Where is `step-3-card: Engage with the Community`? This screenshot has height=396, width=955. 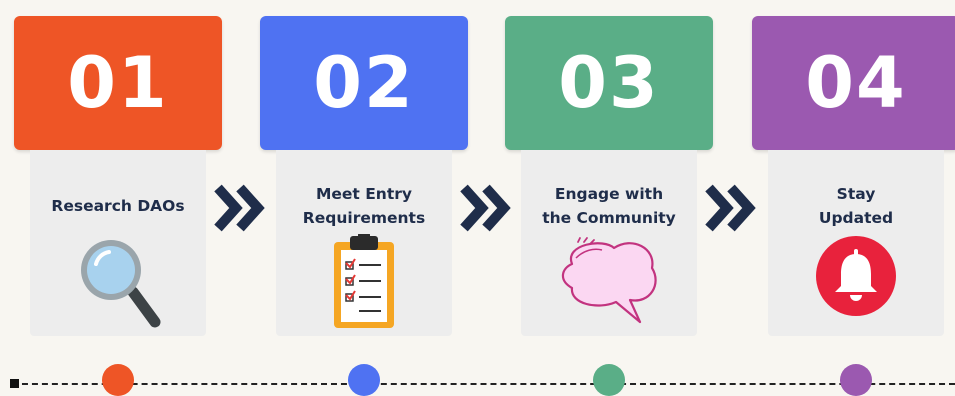 step-3-card: Engage with the Community is located at coordinates (609, 243).